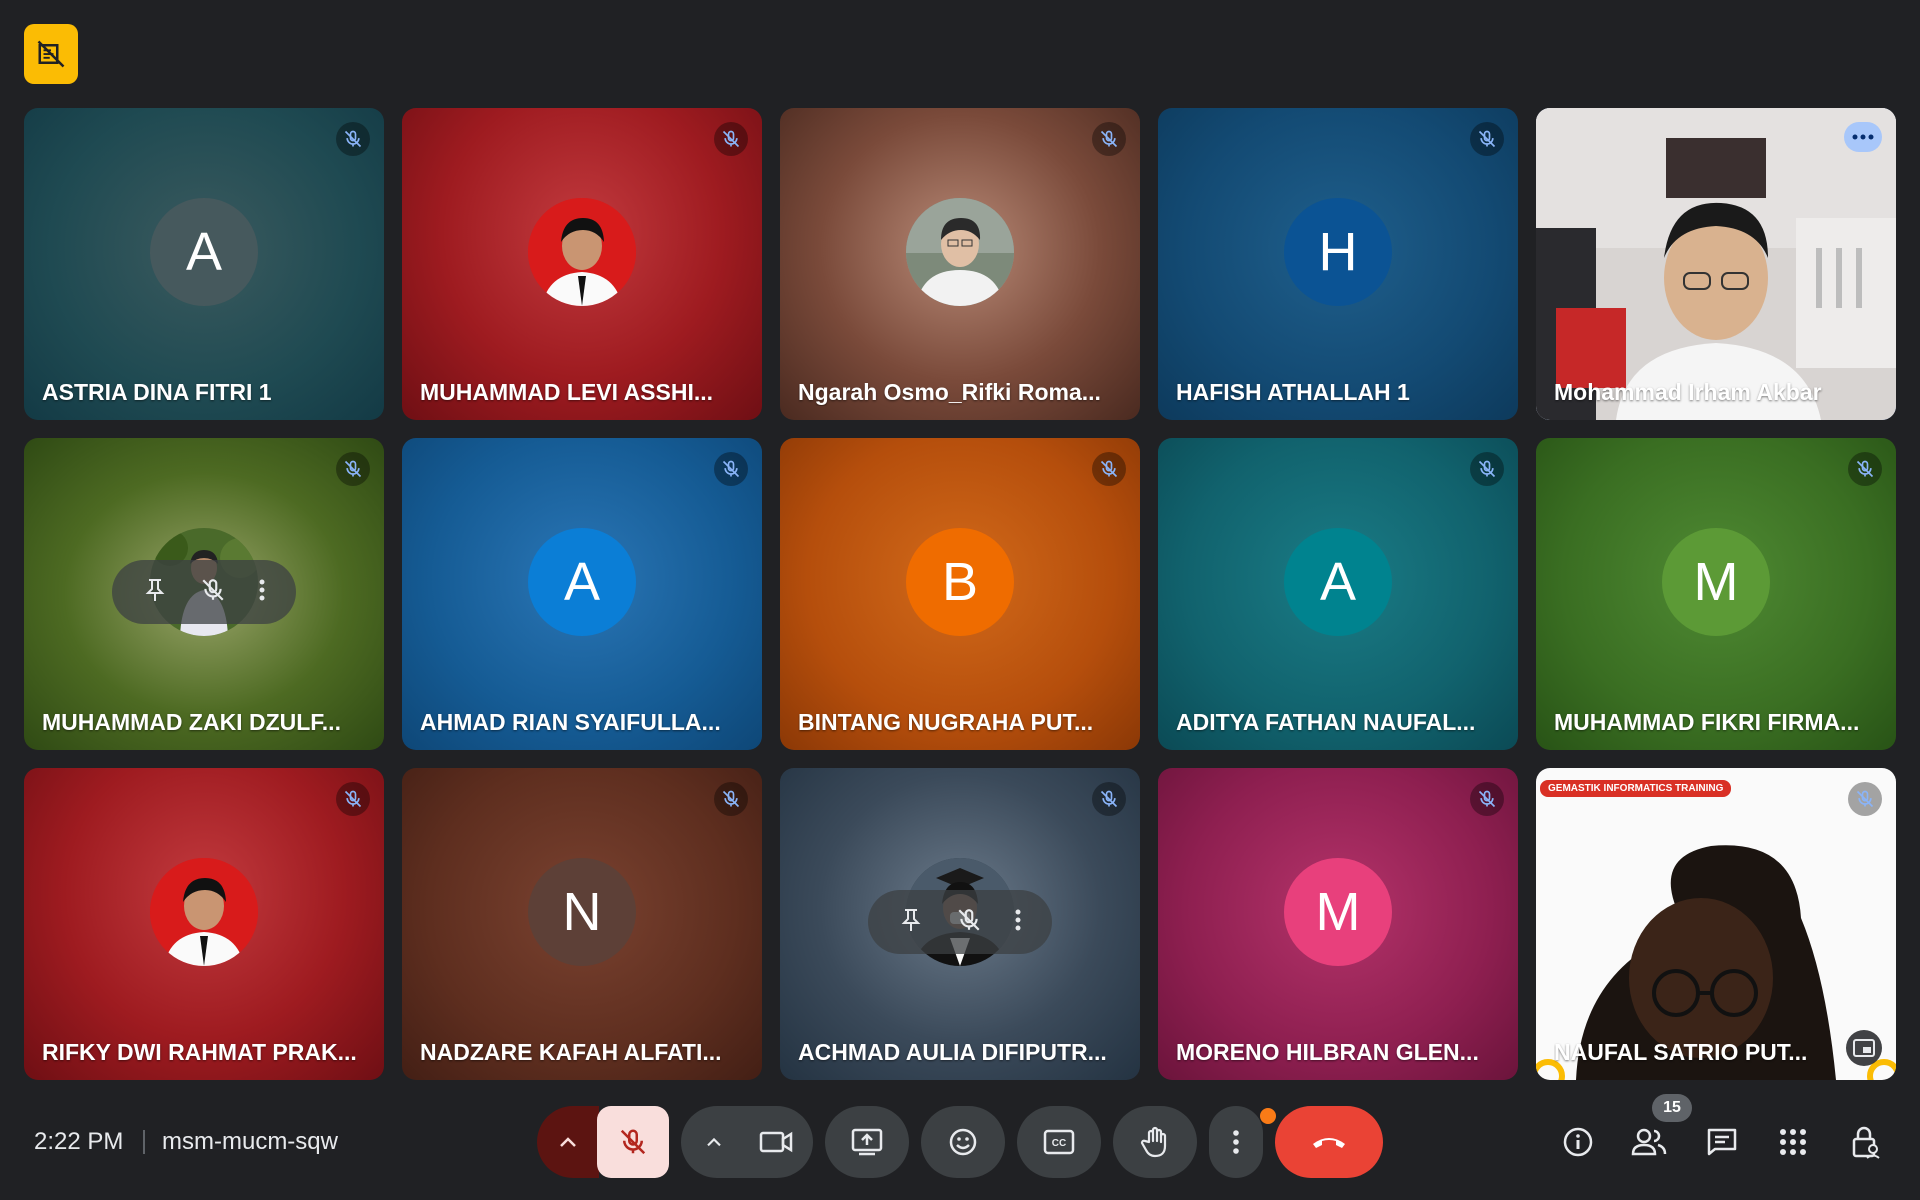  I want to click on avatar: H, so click(1338, 252).